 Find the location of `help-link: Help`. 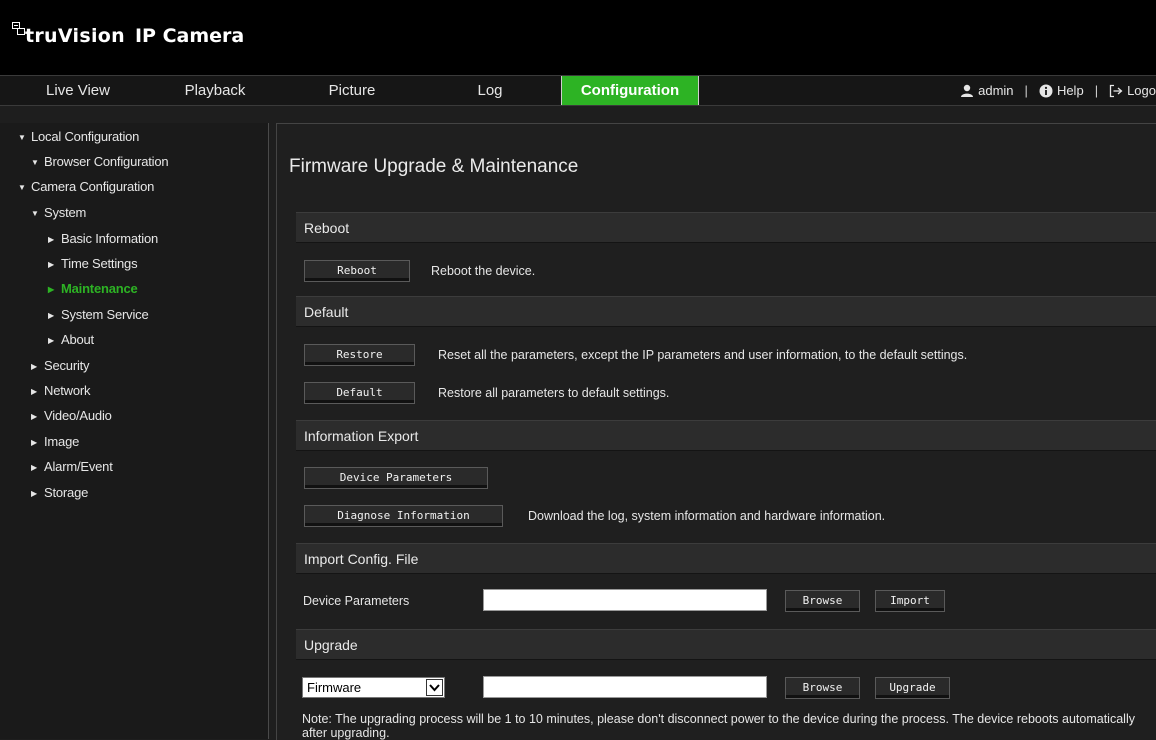

help-link: Help is located at coordinates (1061, 90).